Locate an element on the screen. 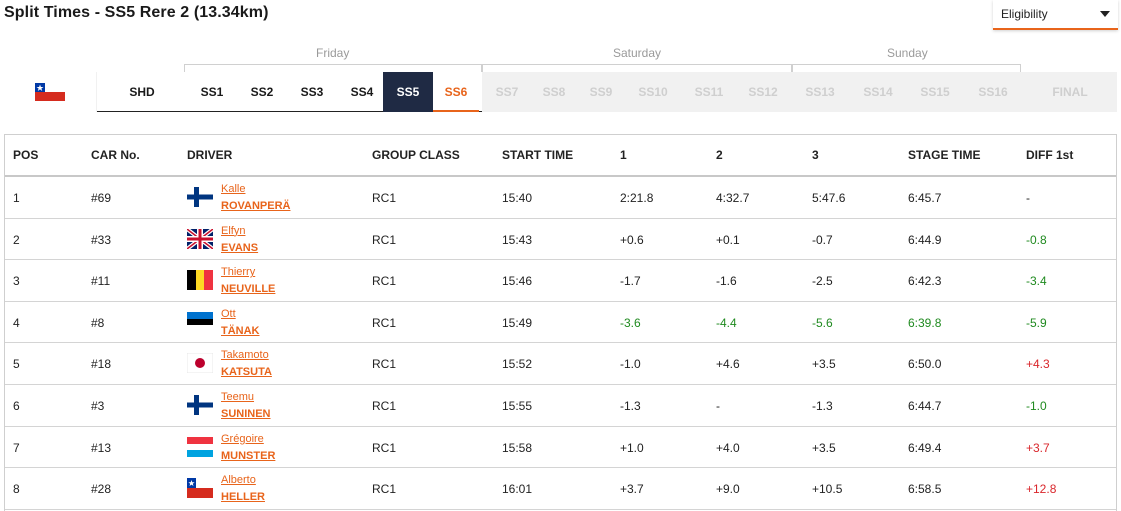 Image resolution: width=1121 pixels, height=511 pixels. split-1: +0.6 is located at coordinates (632, 239).